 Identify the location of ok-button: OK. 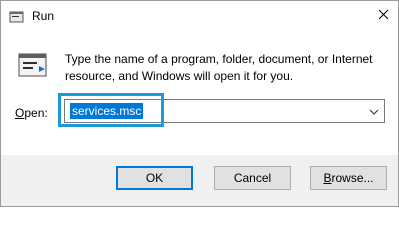
(154, 178).